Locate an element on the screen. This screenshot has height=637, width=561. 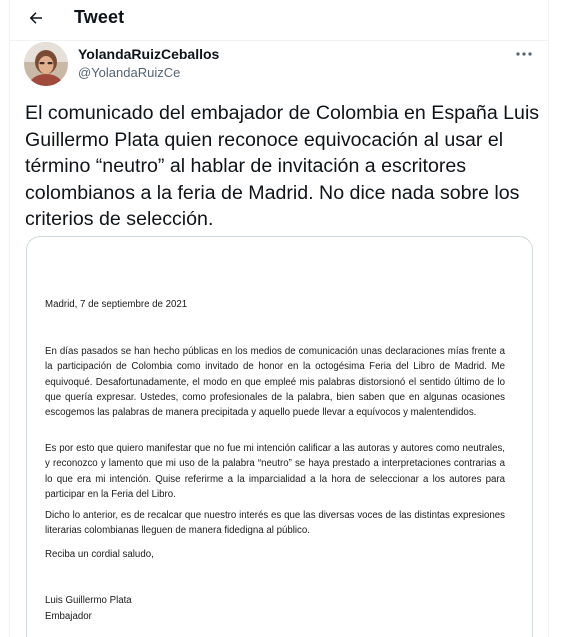
user-avatar-photo is located at coordinates (46, 64).